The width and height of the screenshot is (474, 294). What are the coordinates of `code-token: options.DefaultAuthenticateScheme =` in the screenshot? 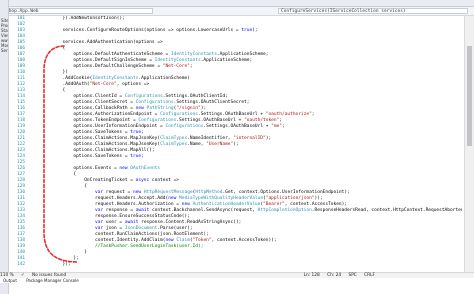 It's located at (122, 54).